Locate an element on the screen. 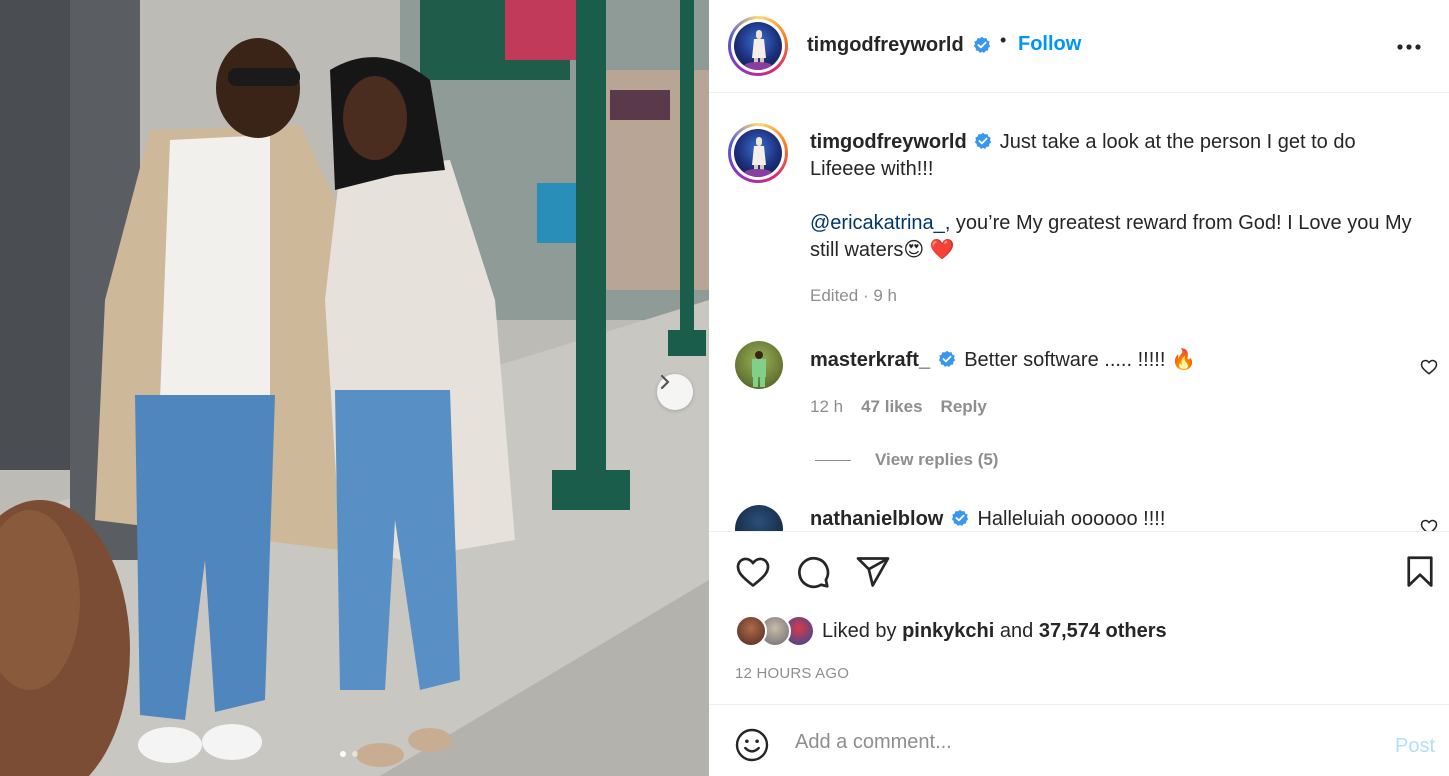 The height and width of the screenshot is (776, 1449). post-header: timgodfreyworld • Follow is located at coordinates (1079, 46).